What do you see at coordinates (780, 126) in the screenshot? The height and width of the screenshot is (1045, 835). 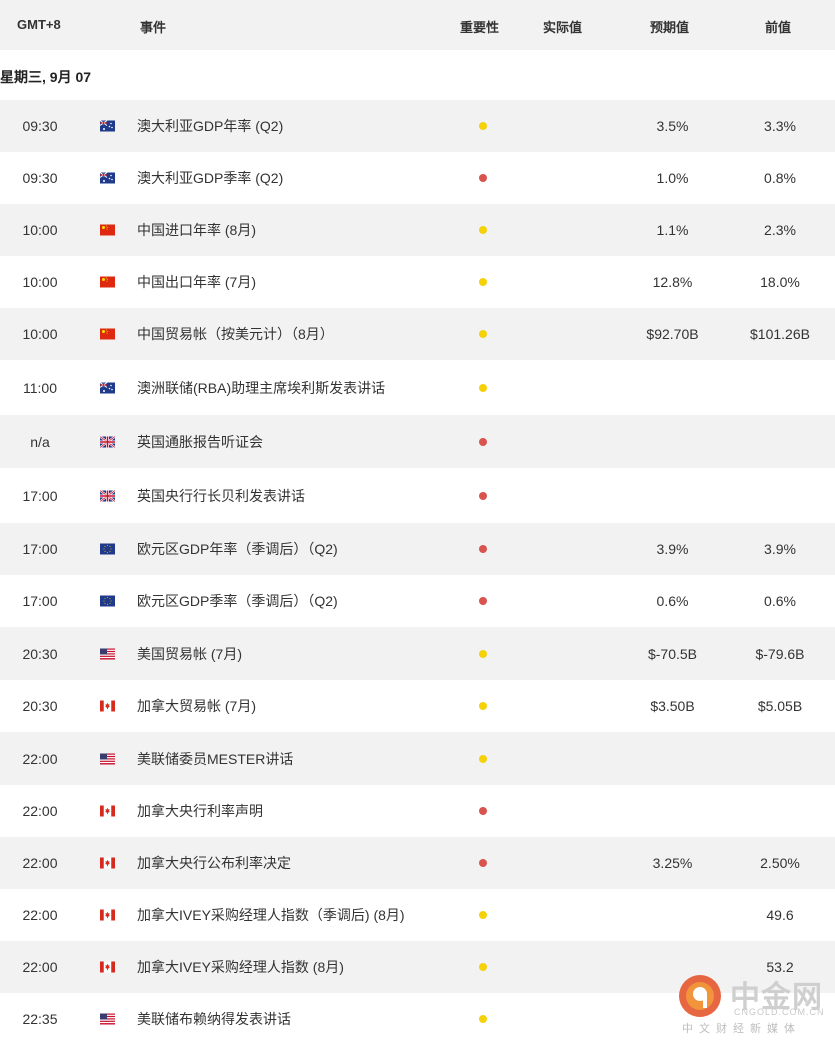 I see `previous-value: 3.3%` at bounding box center [780, 126].